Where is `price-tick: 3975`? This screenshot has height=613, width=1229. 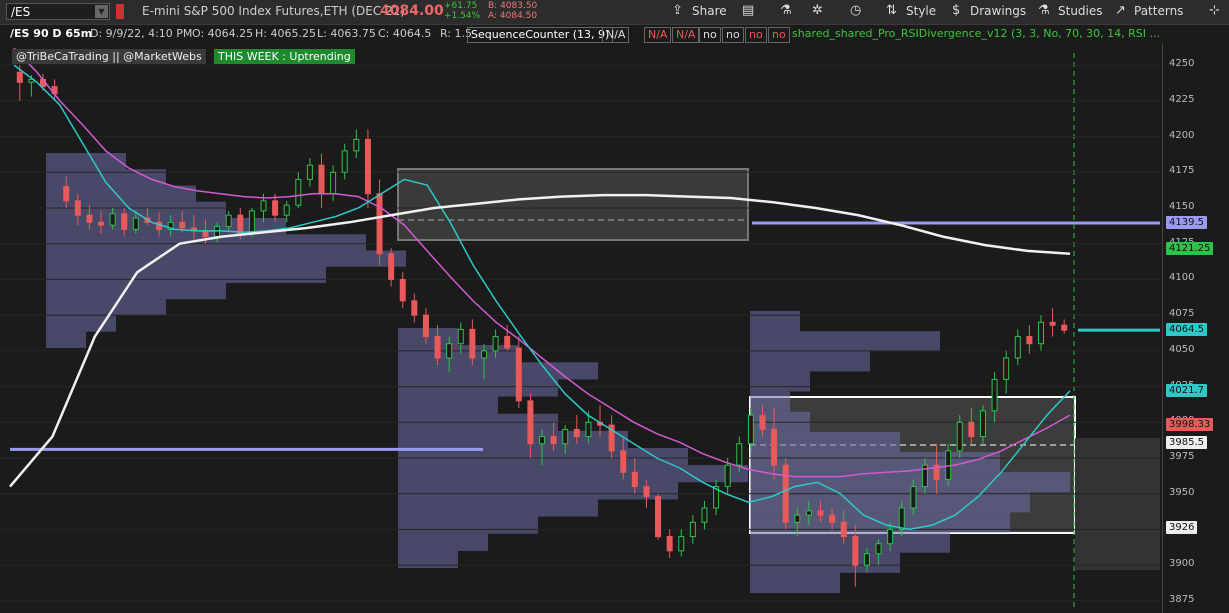 price-tick: 3975 is located at coordinates (1182, 456).